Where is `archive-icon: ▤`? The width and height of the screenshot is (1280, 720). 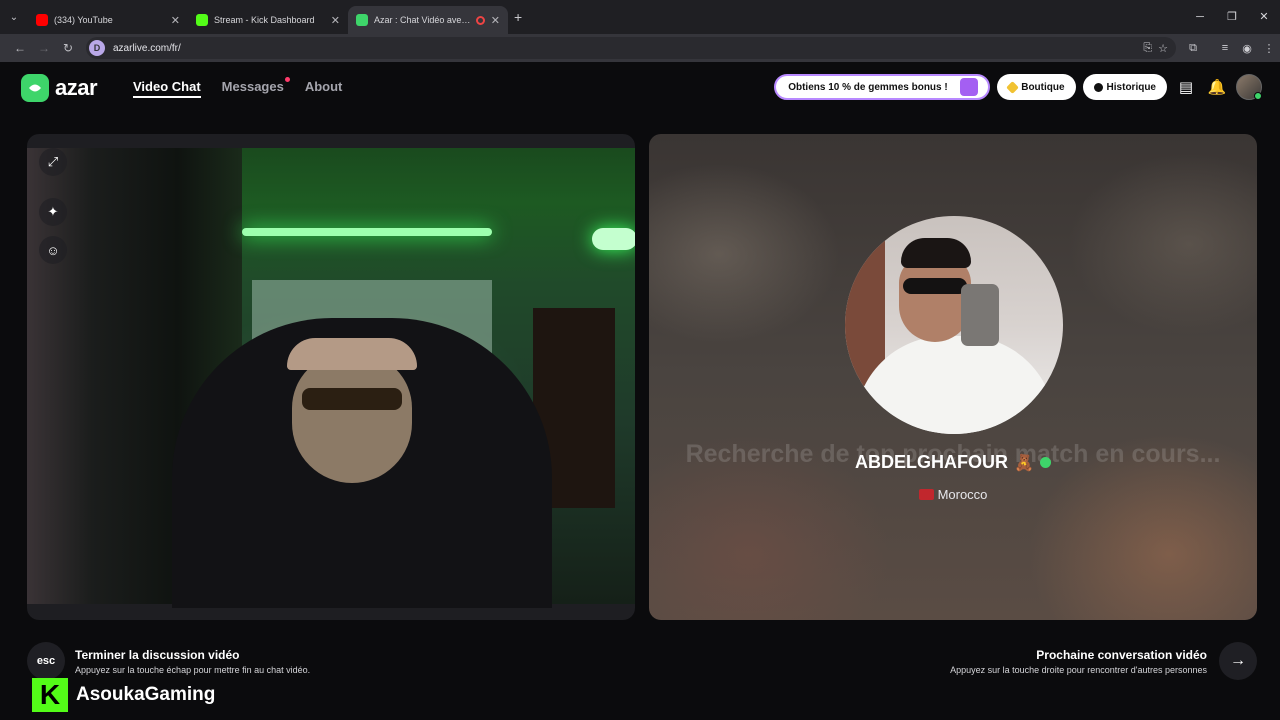
archive-icon: ▤ is located at coordinates (1186, 87).